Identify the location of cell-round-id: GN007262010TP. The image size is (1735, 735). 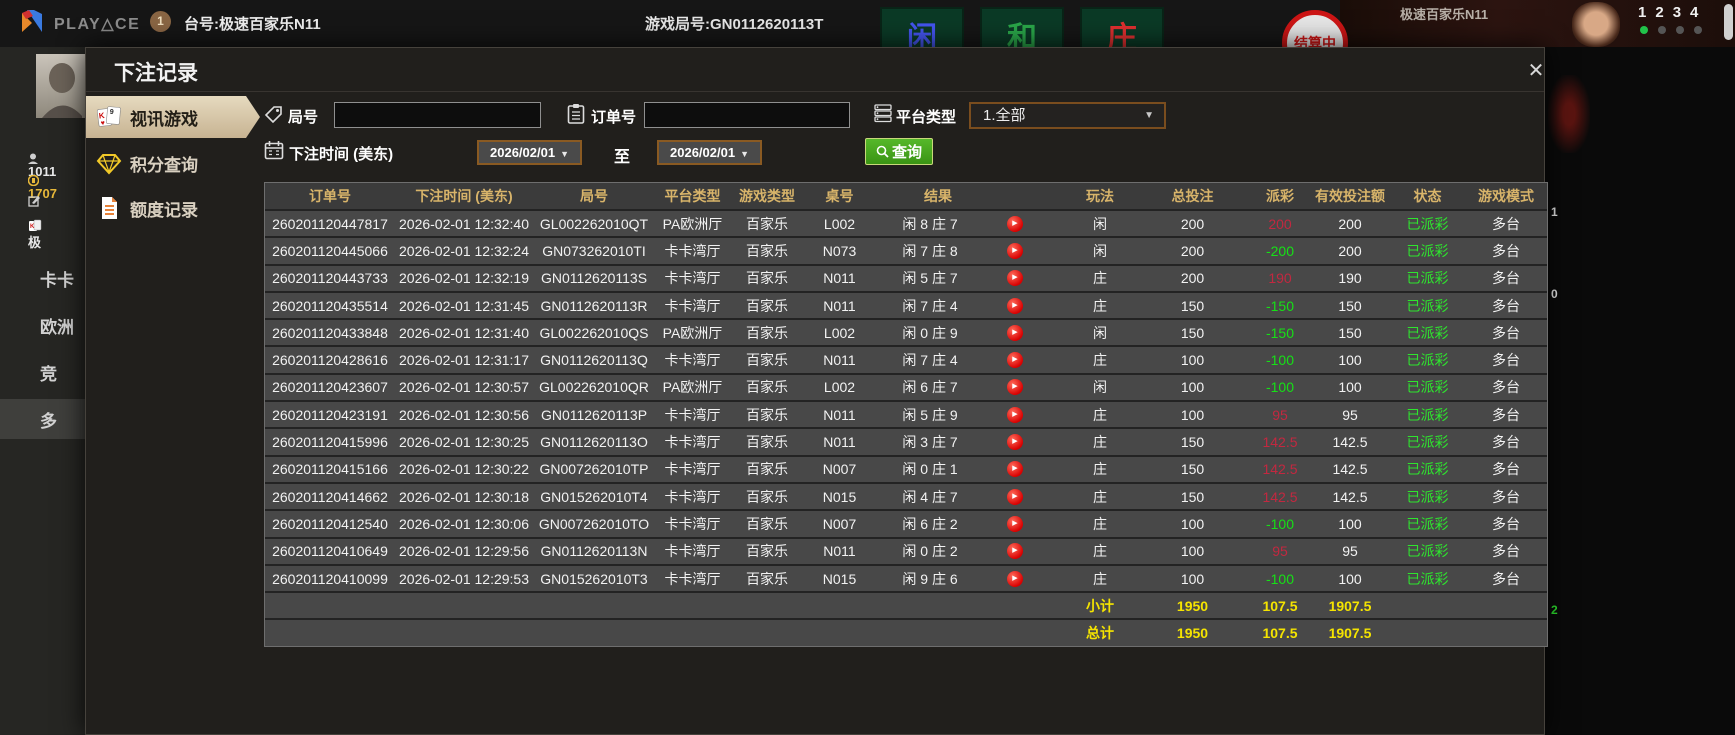
(594, 469).